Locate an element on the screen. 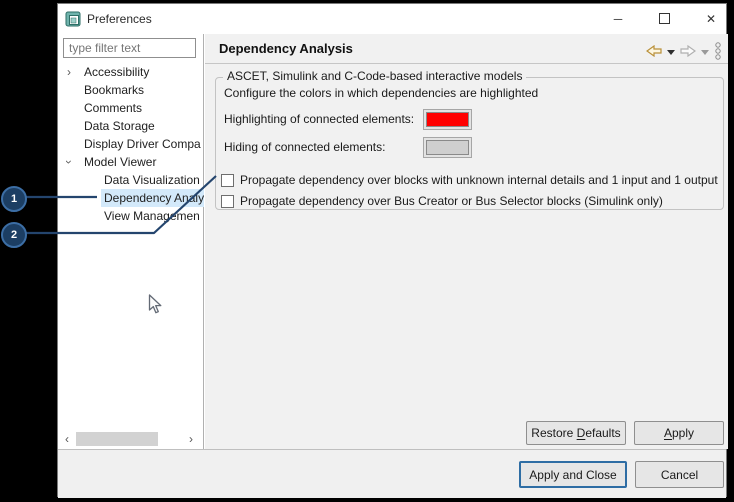  tree-item-bookmarks: Bookmarks is located at coordinates (131, 90).